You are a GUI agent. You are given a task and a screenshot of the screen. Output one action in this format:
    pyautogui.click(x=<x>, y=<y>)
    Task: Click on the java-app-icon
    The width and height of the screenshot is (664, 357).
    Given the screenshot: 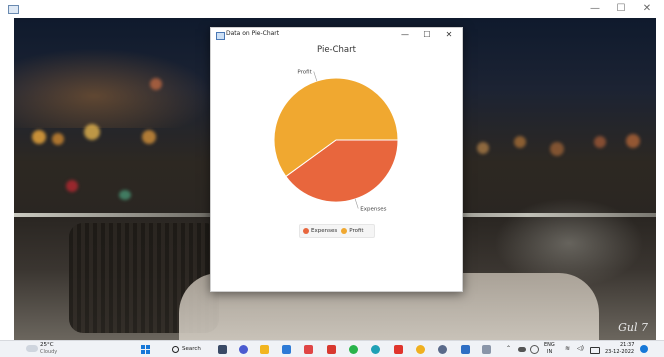 What is the action you would take?
    pyautogui.click(x=486, y=349)
    